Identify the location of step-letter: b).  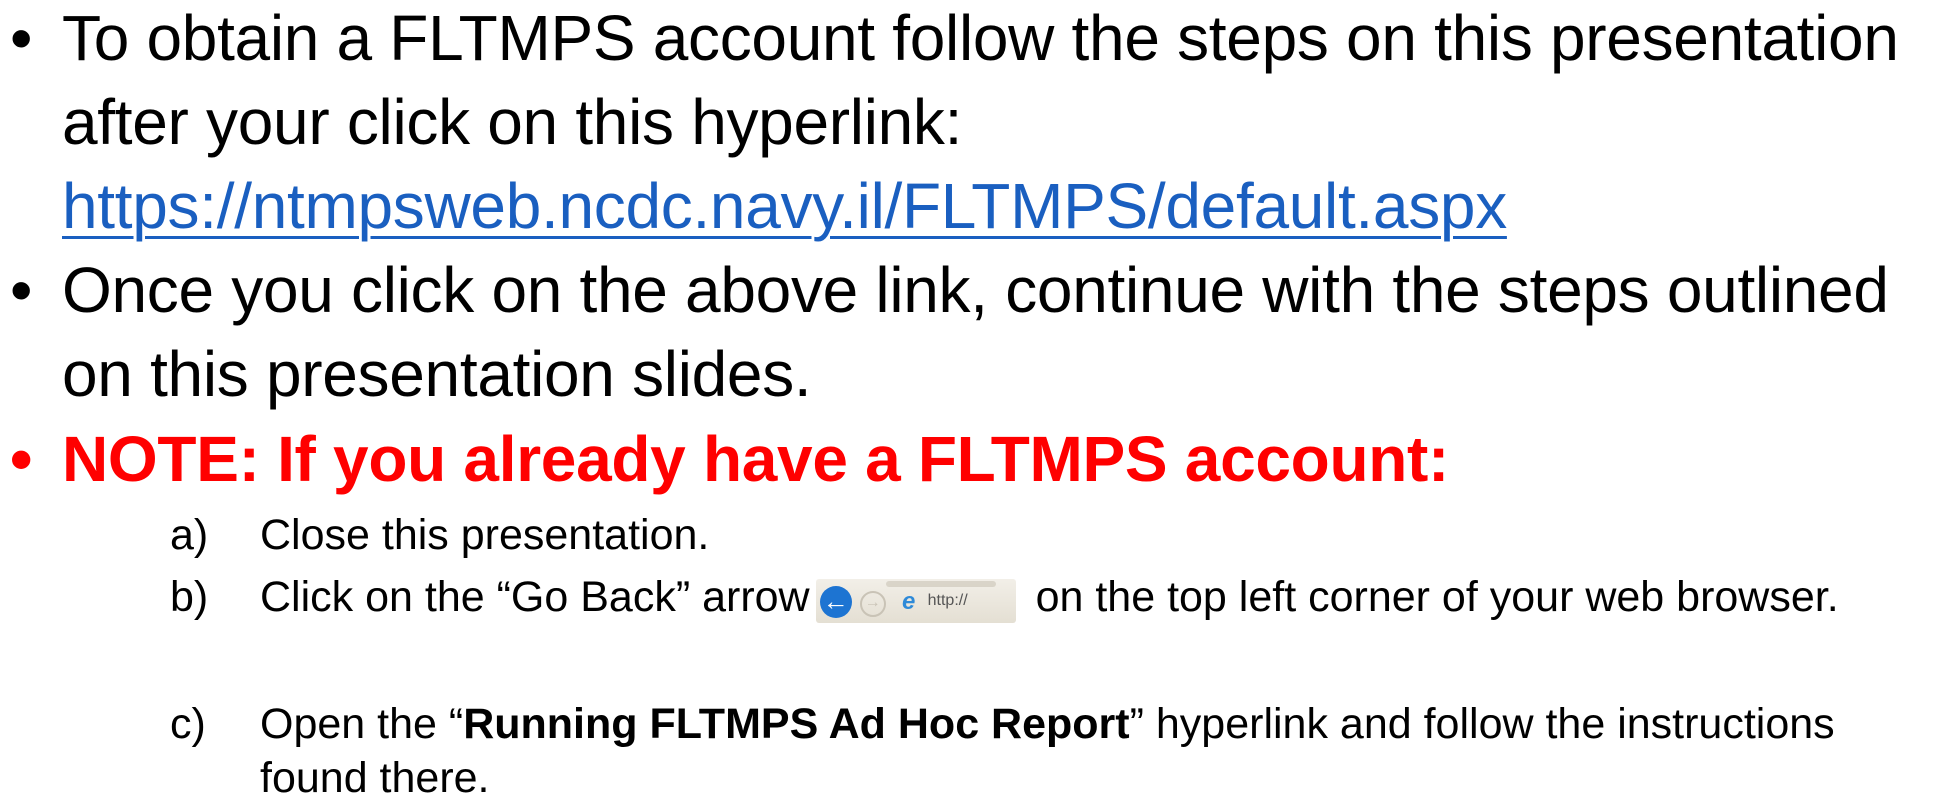
(189, 597).